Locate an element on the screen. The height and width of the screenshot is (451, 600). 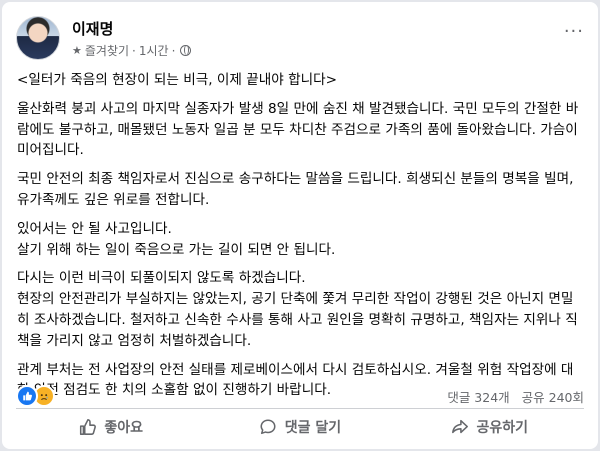
star-icon: ★ is located at coordinates (77, 50).